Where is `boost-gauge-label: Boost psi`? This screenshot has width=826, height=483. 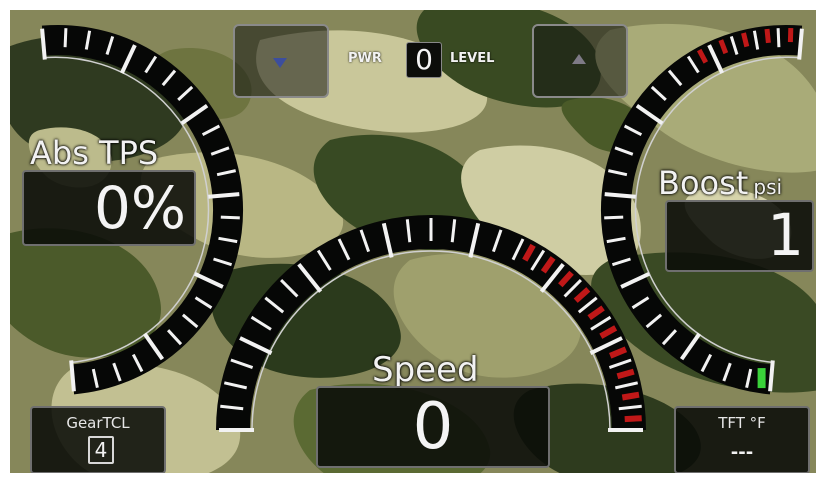 boost-gauge-label: Boost psi is located at coordinates (720, 183).